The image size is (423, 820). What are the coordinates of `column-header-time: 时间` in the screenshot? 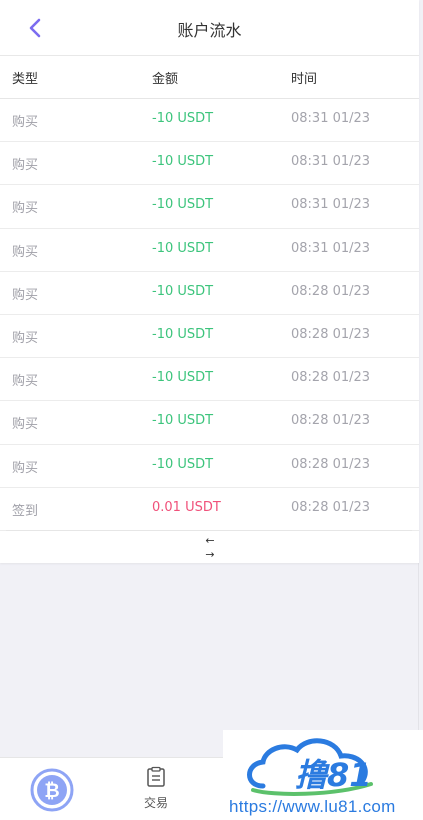 It's located at (304, 79).